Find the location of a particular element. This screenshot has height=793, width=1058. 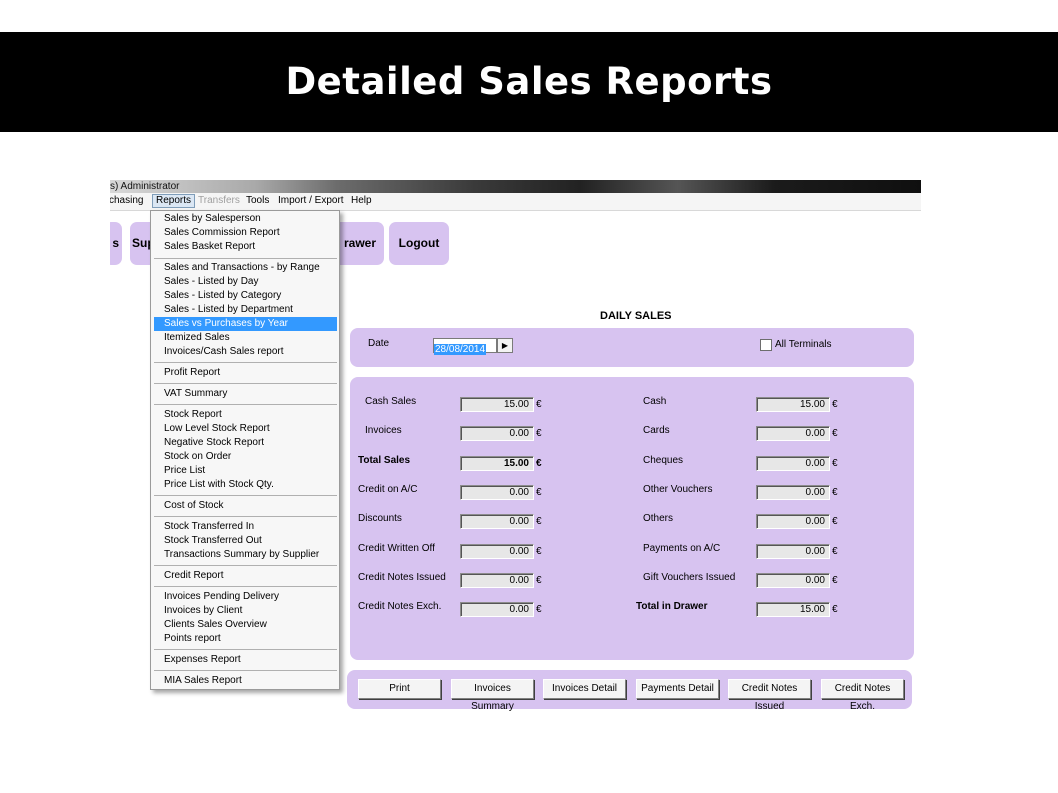

menu-item-itemized-sales: Itemized Sales is located at coordinates (245, 338).